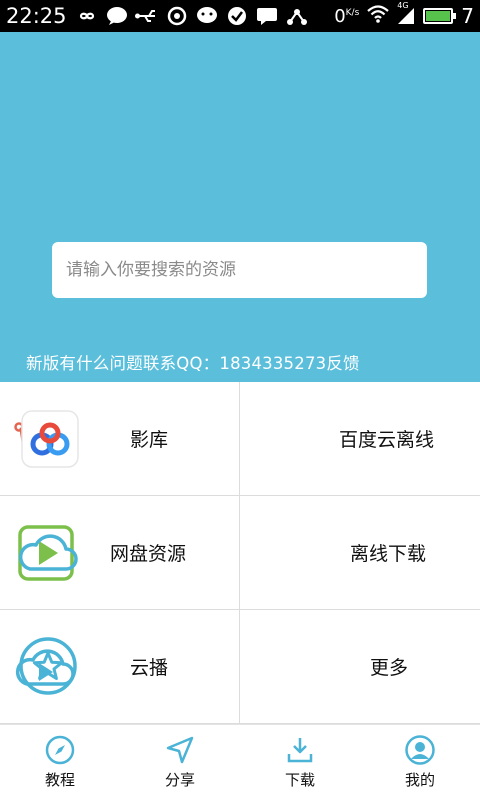 The image size is (480, 800). Describe the element at coordinates (389, 668) in the screenshot. I see `grid-label: 更多` at that location.